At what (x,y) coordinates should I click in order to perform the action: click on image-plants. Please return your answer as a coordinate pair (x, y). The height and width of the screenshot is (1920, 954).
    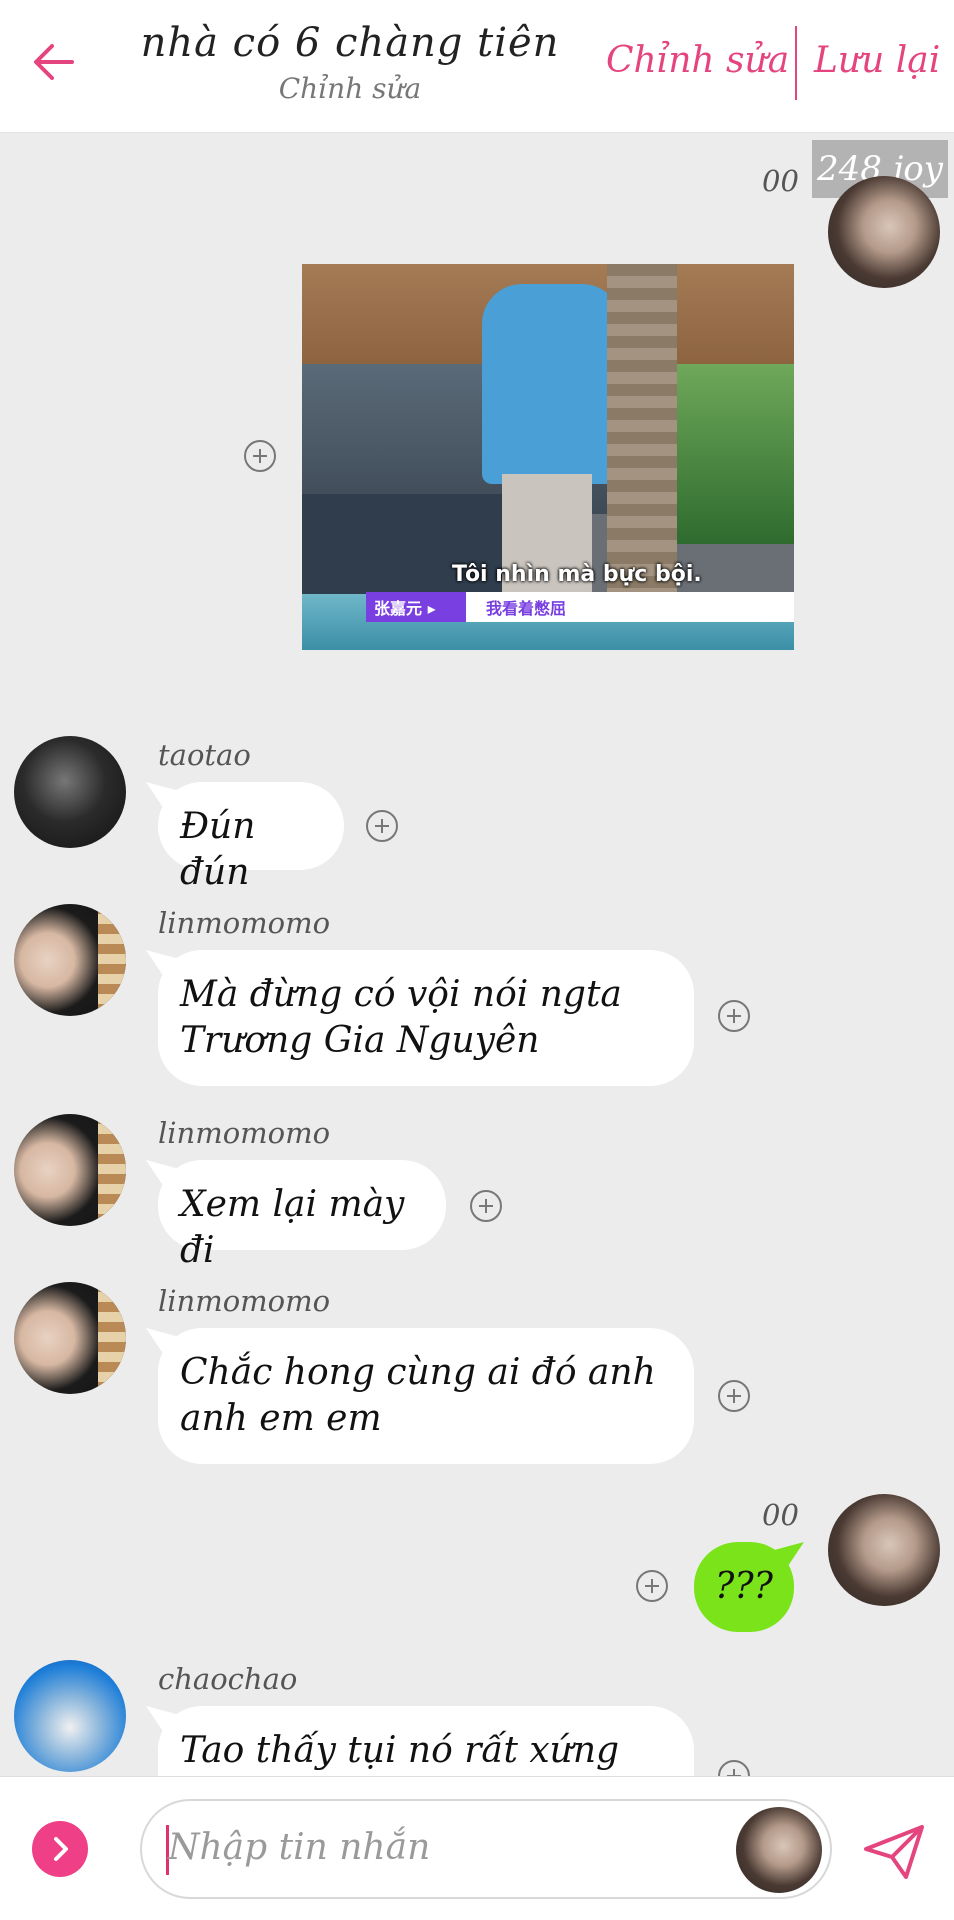
    Looking at the image, I should click on (728, 454).